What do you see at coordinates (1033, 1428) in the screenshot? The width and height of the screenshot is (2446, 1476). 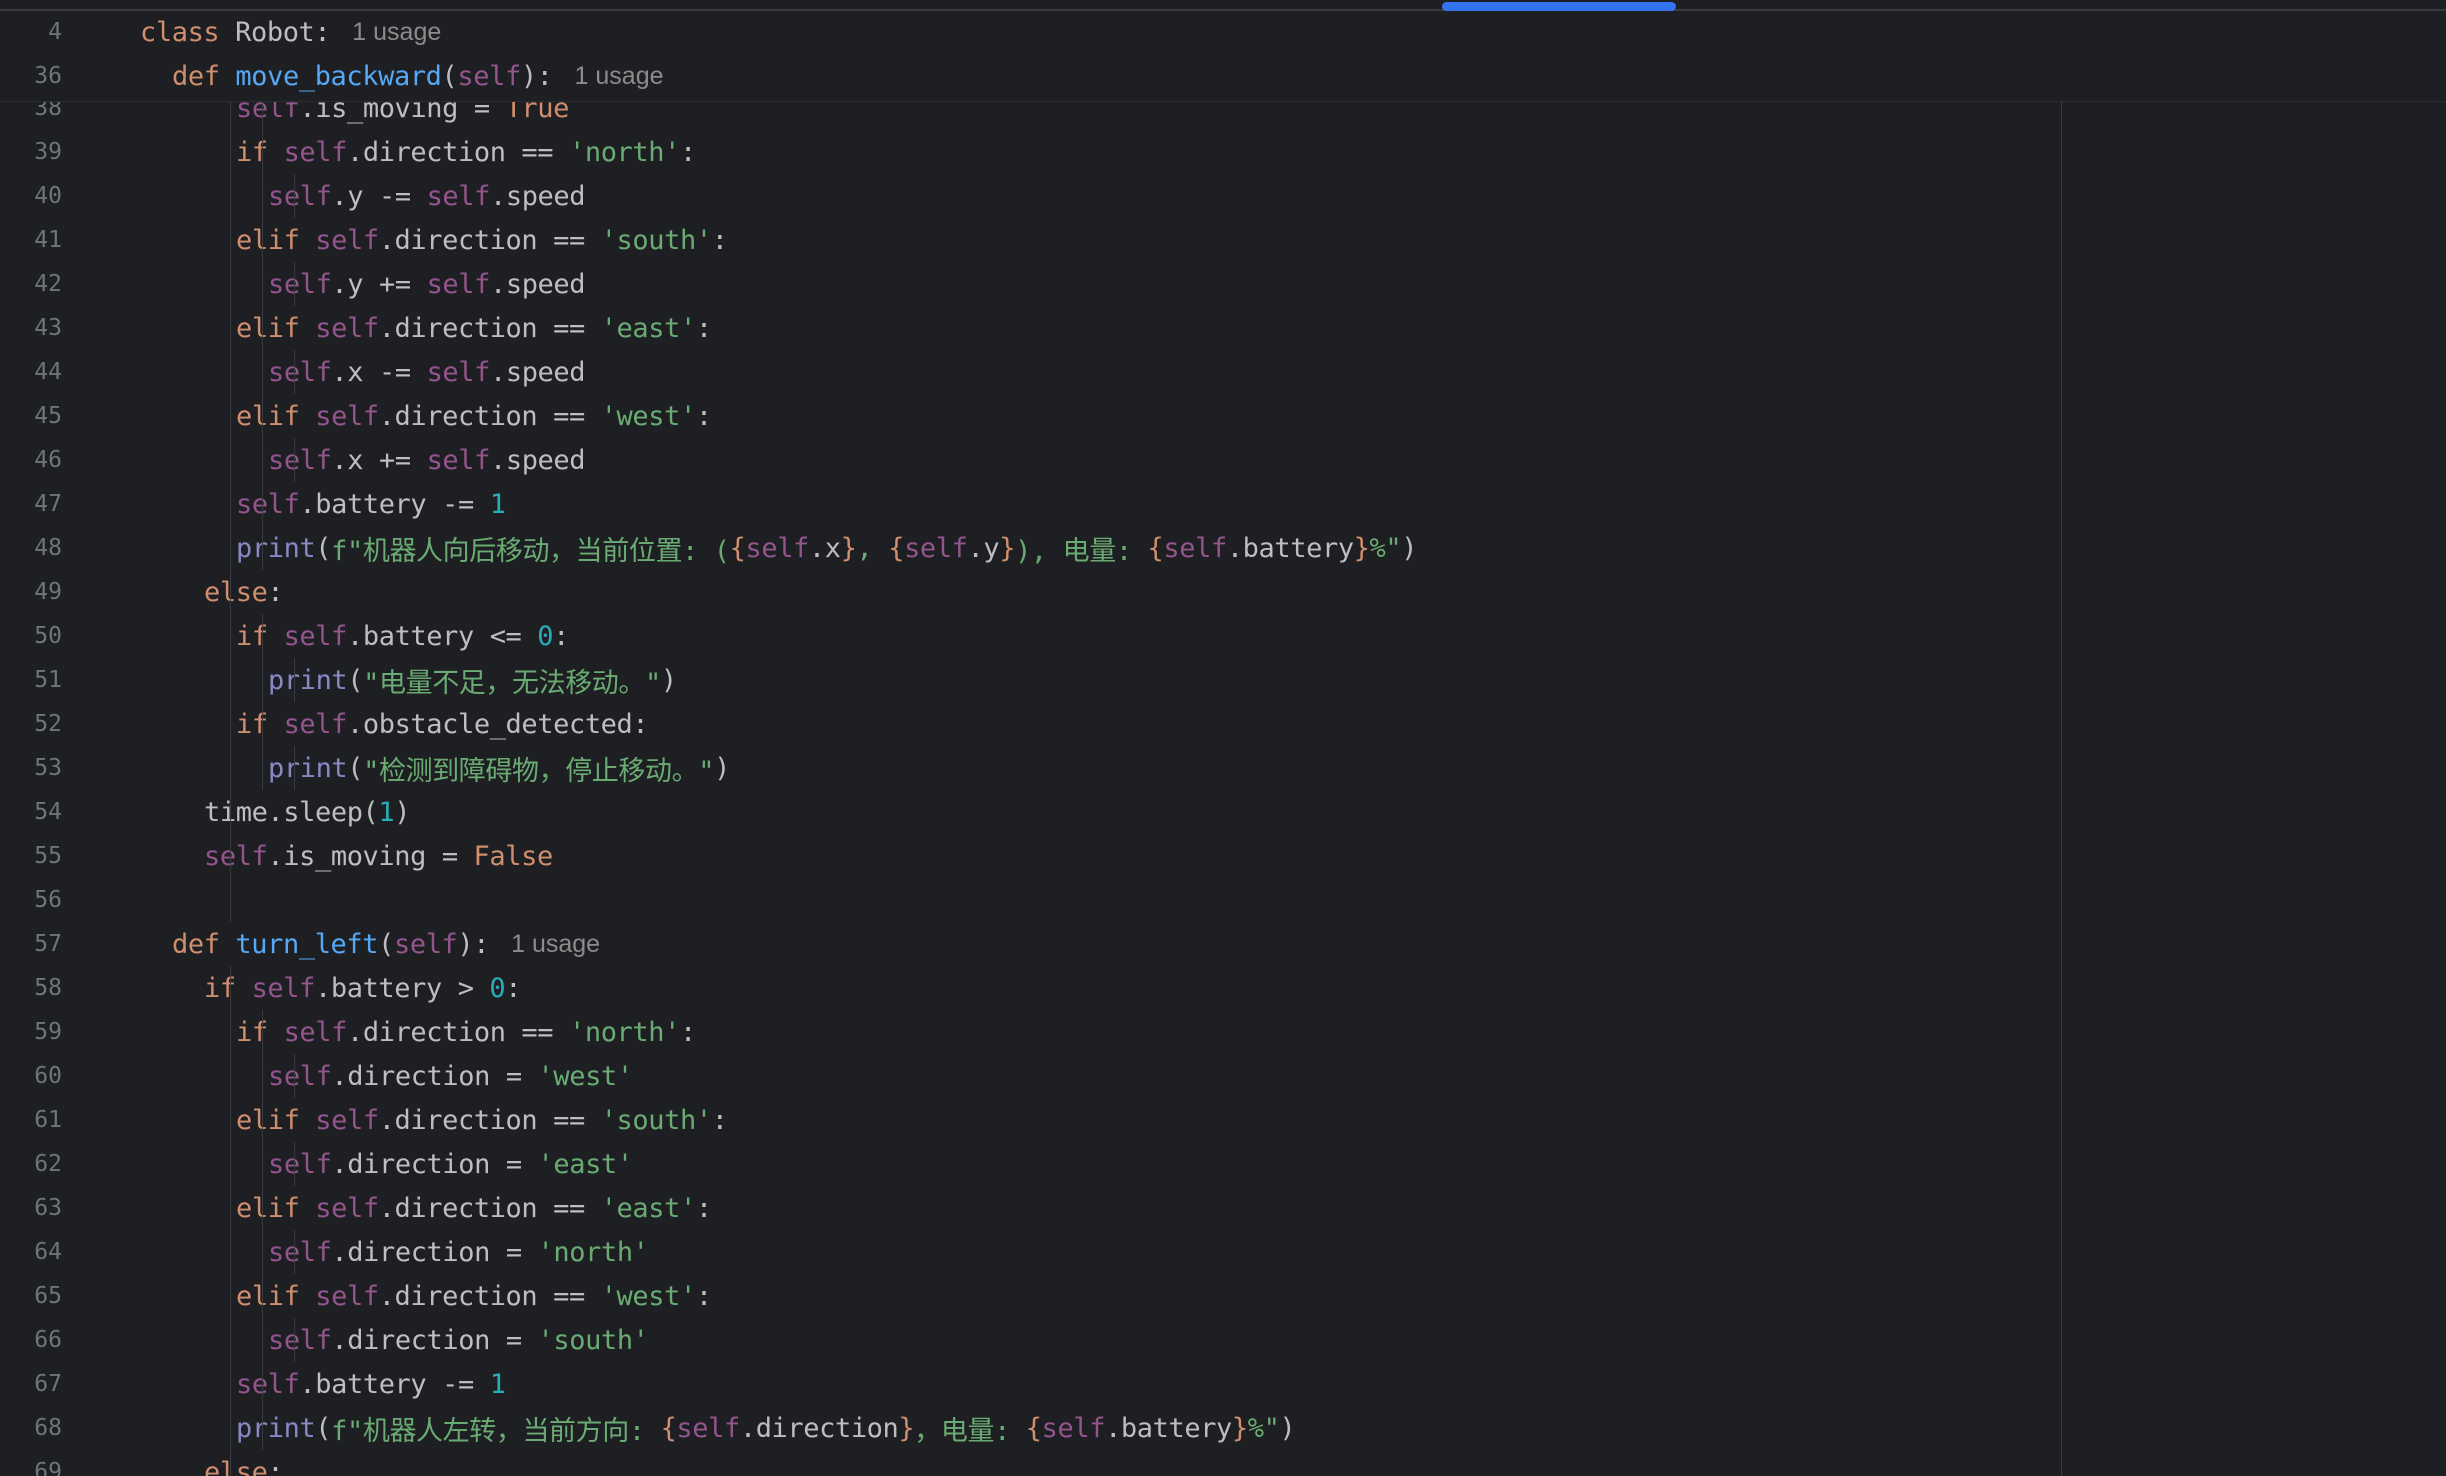 I see `token-brace: {` at bounding box center [1033, 1428].